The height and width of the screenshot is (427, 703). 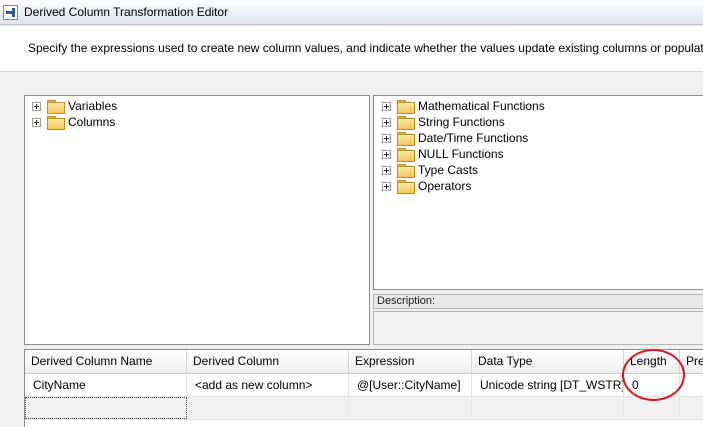 I want to click on tree-item-type-casts: Type Casts, so click(x=430, y=170).